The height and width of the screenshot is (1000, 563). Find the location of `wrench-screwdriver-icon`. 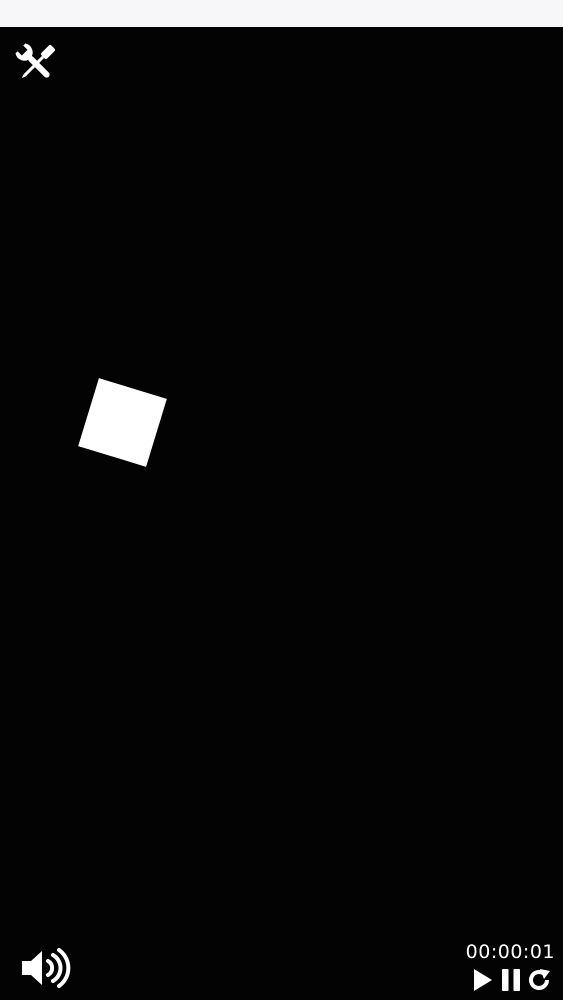

wrench-screwdriver-icon is located at coordinates (35, 61).